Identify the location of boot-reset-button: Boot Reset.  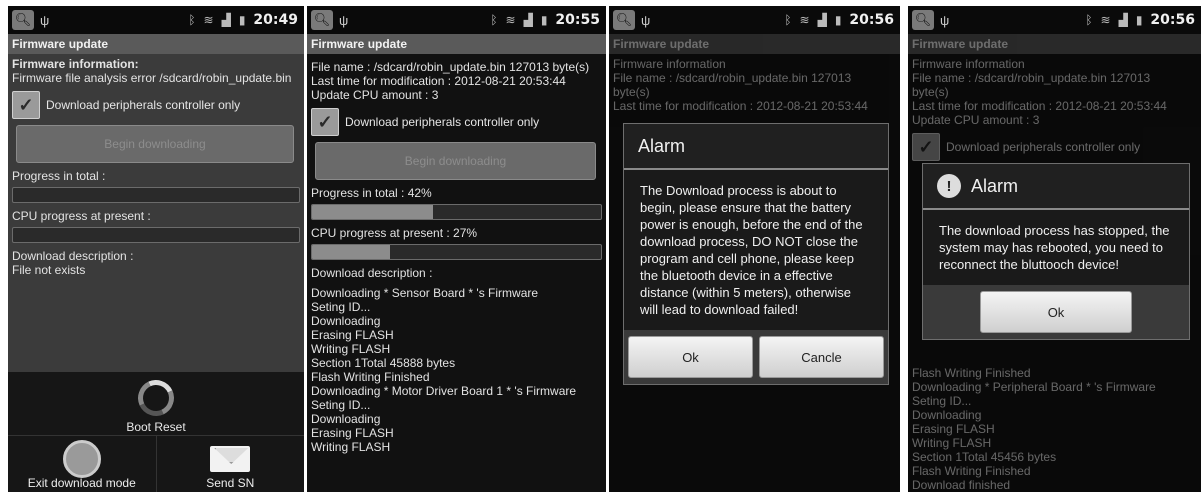
(156, 403).